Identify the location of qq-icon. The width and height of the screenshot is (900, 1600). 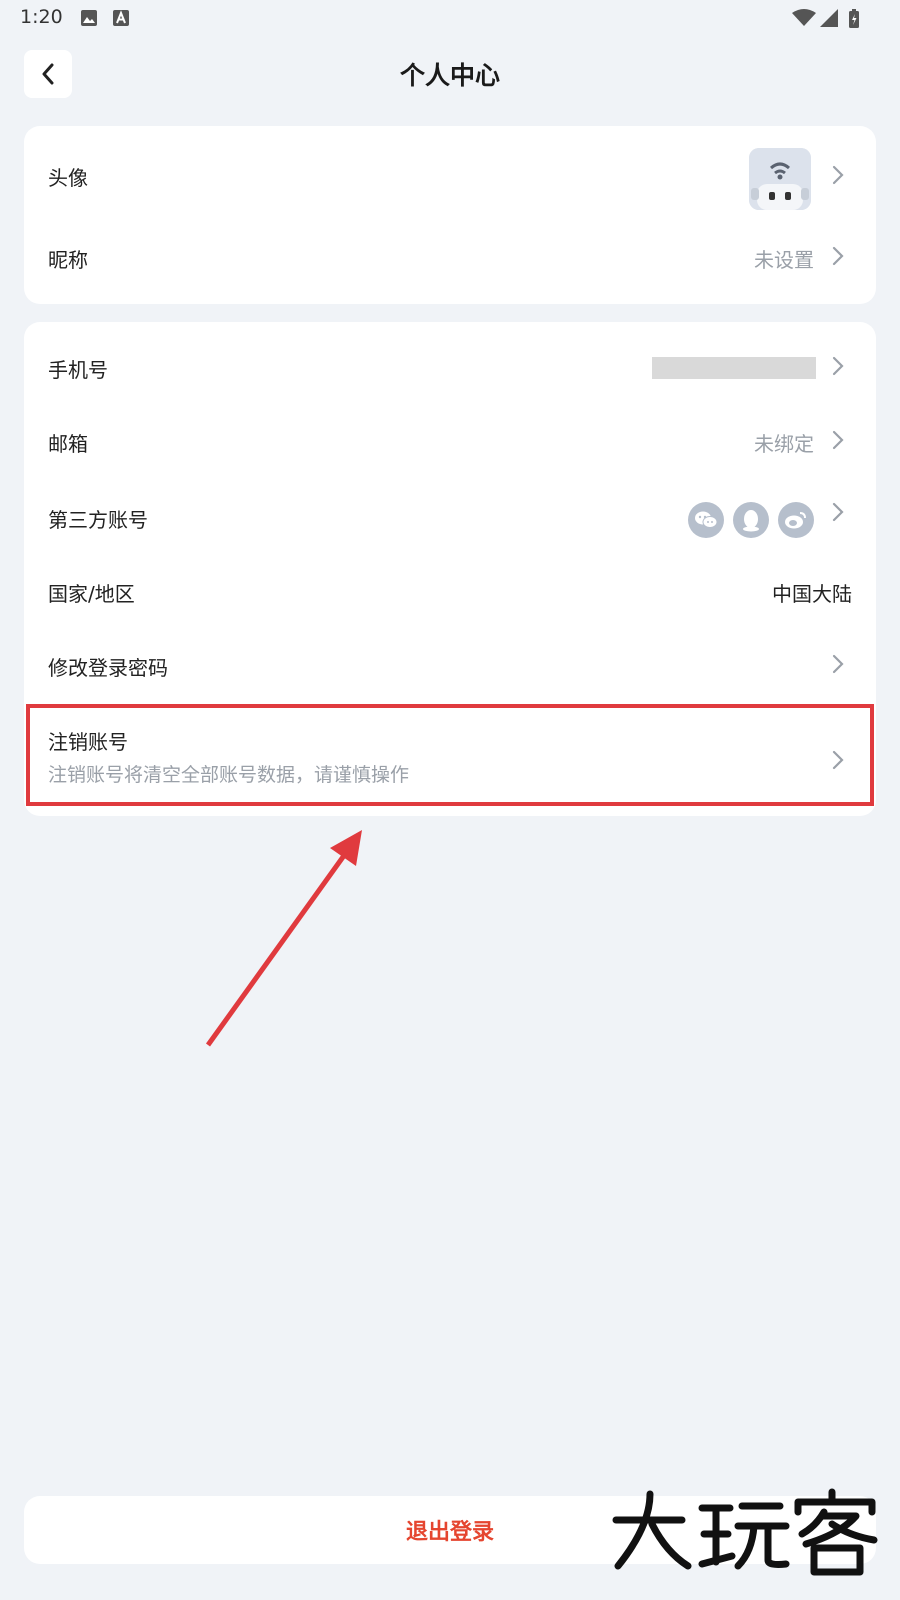
(751, 520).